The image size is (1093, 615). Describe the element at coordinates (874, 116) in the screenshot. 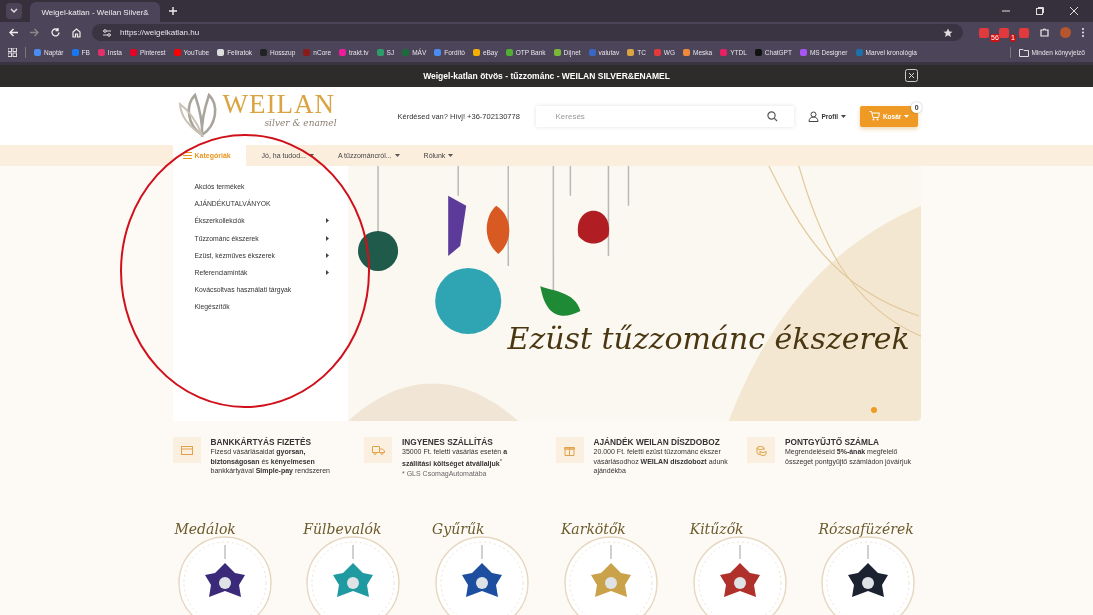

I see `cart-icon` at that location.